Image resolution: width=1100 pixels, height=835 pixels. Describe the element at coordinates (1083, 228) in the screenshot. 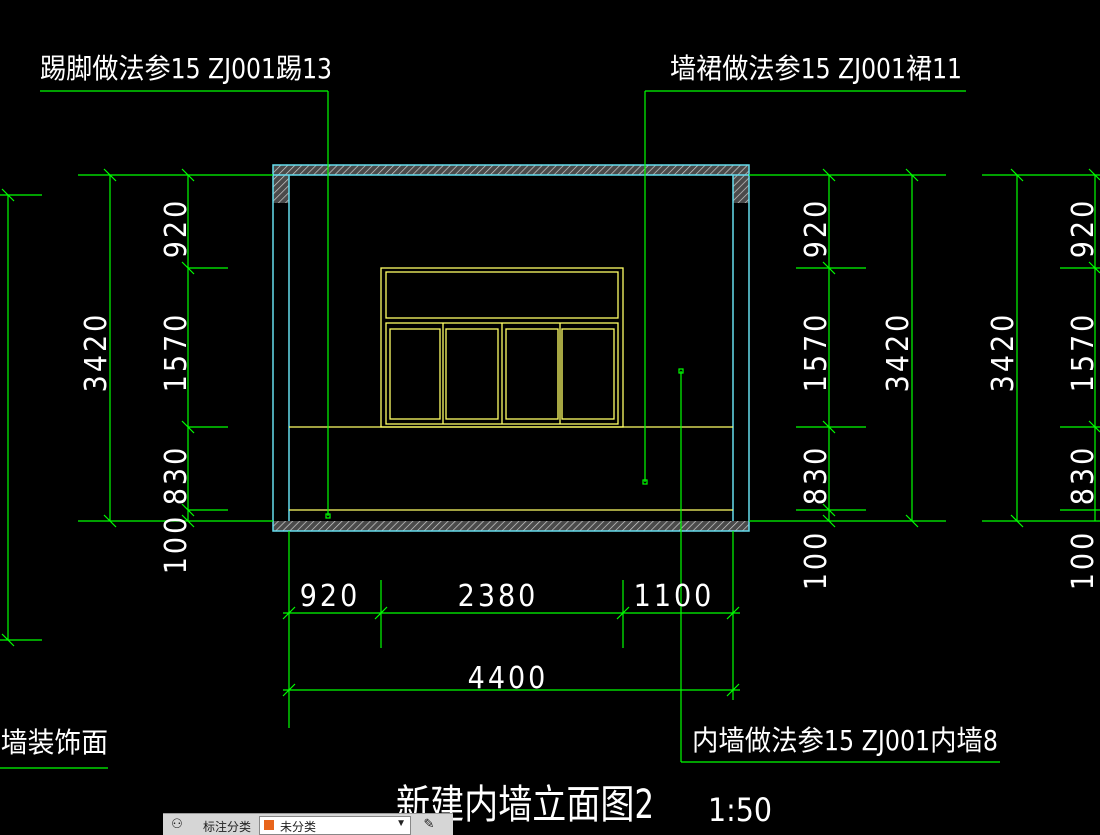

I see `dim-far-right-top: 920` at that location.